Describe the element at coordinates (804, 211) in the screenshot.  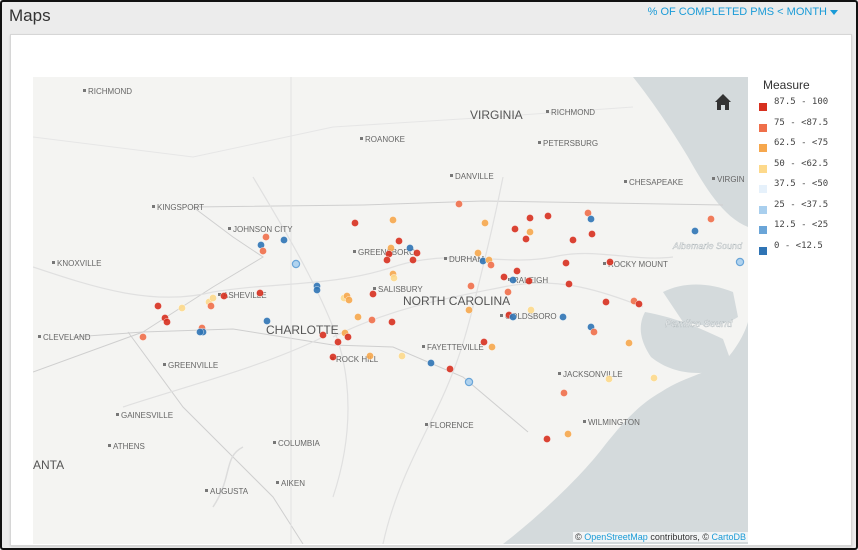
I see `legend-item: 25 - <37.5` at that location.